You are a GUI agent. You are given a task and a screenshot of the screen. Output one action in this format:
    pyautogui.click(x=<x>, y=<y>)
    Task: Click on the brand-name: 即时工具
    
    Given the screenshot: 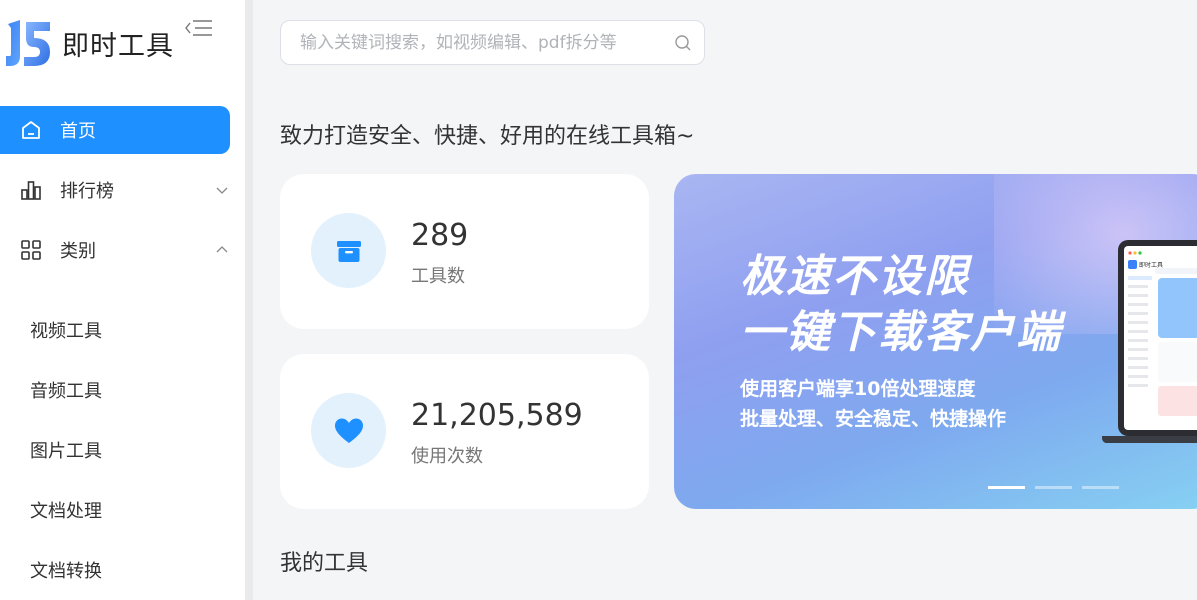 What is the action you would take?
    pyautogui.click(x=118, y=46)
    